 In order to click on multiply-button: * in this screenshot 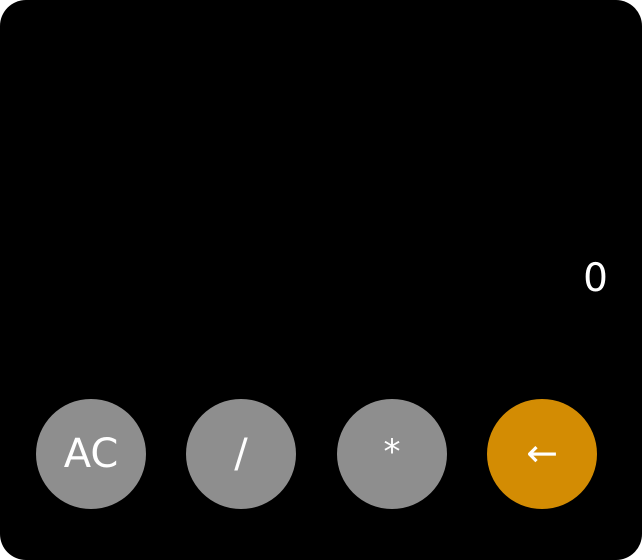, I will do `click(392, 454)`.